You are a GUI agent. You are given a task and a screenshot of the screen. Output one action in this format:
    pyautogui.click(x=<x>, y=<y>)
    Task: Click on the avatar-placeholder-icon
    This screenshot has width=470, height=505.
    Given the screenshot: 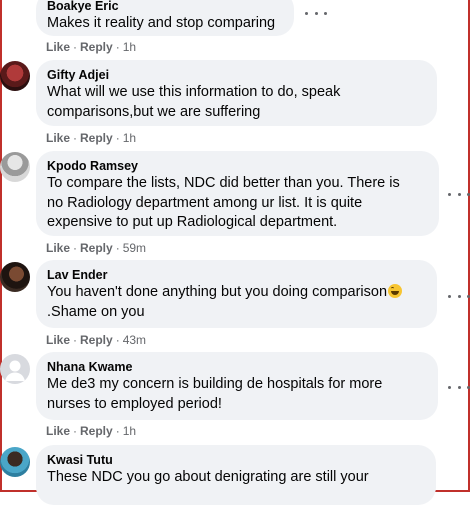 What is the action you would take?
    pyautogui.click(x=15, y=369)
    